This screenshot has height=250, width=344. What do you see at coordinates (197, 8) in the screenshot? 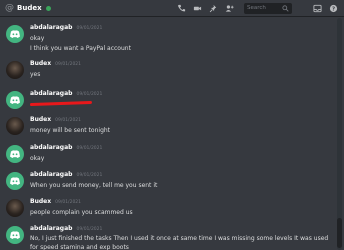
I see `video-call-icon` at bounding box center [197, 8].